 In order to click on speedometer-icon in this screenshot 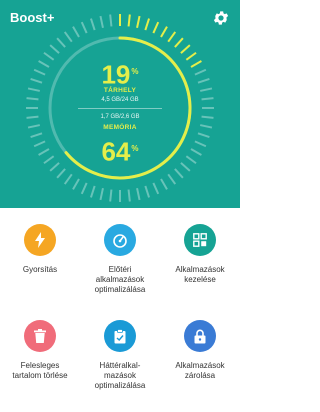, I will do `click(120, 240)`.